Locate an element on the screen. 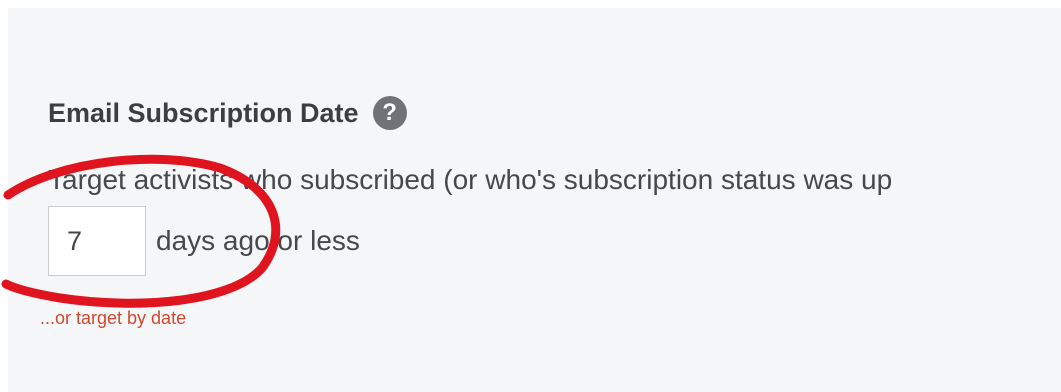 The image size is (1061, 392). days-filter-row: days ago or less is located at coordinates (204, 241).